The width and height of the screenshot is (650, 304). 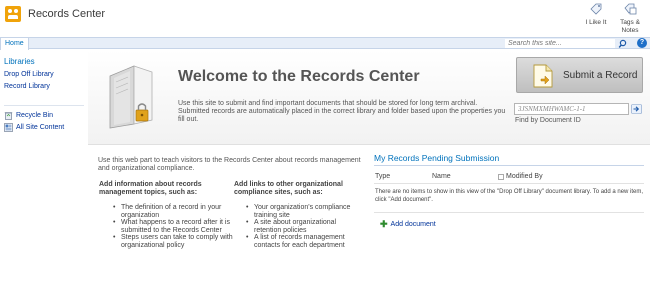 What do you see at coordinates (596, 9) in the screenshot?
I see `thumbs-up-tag-icon` at bounding box center [596, 9].